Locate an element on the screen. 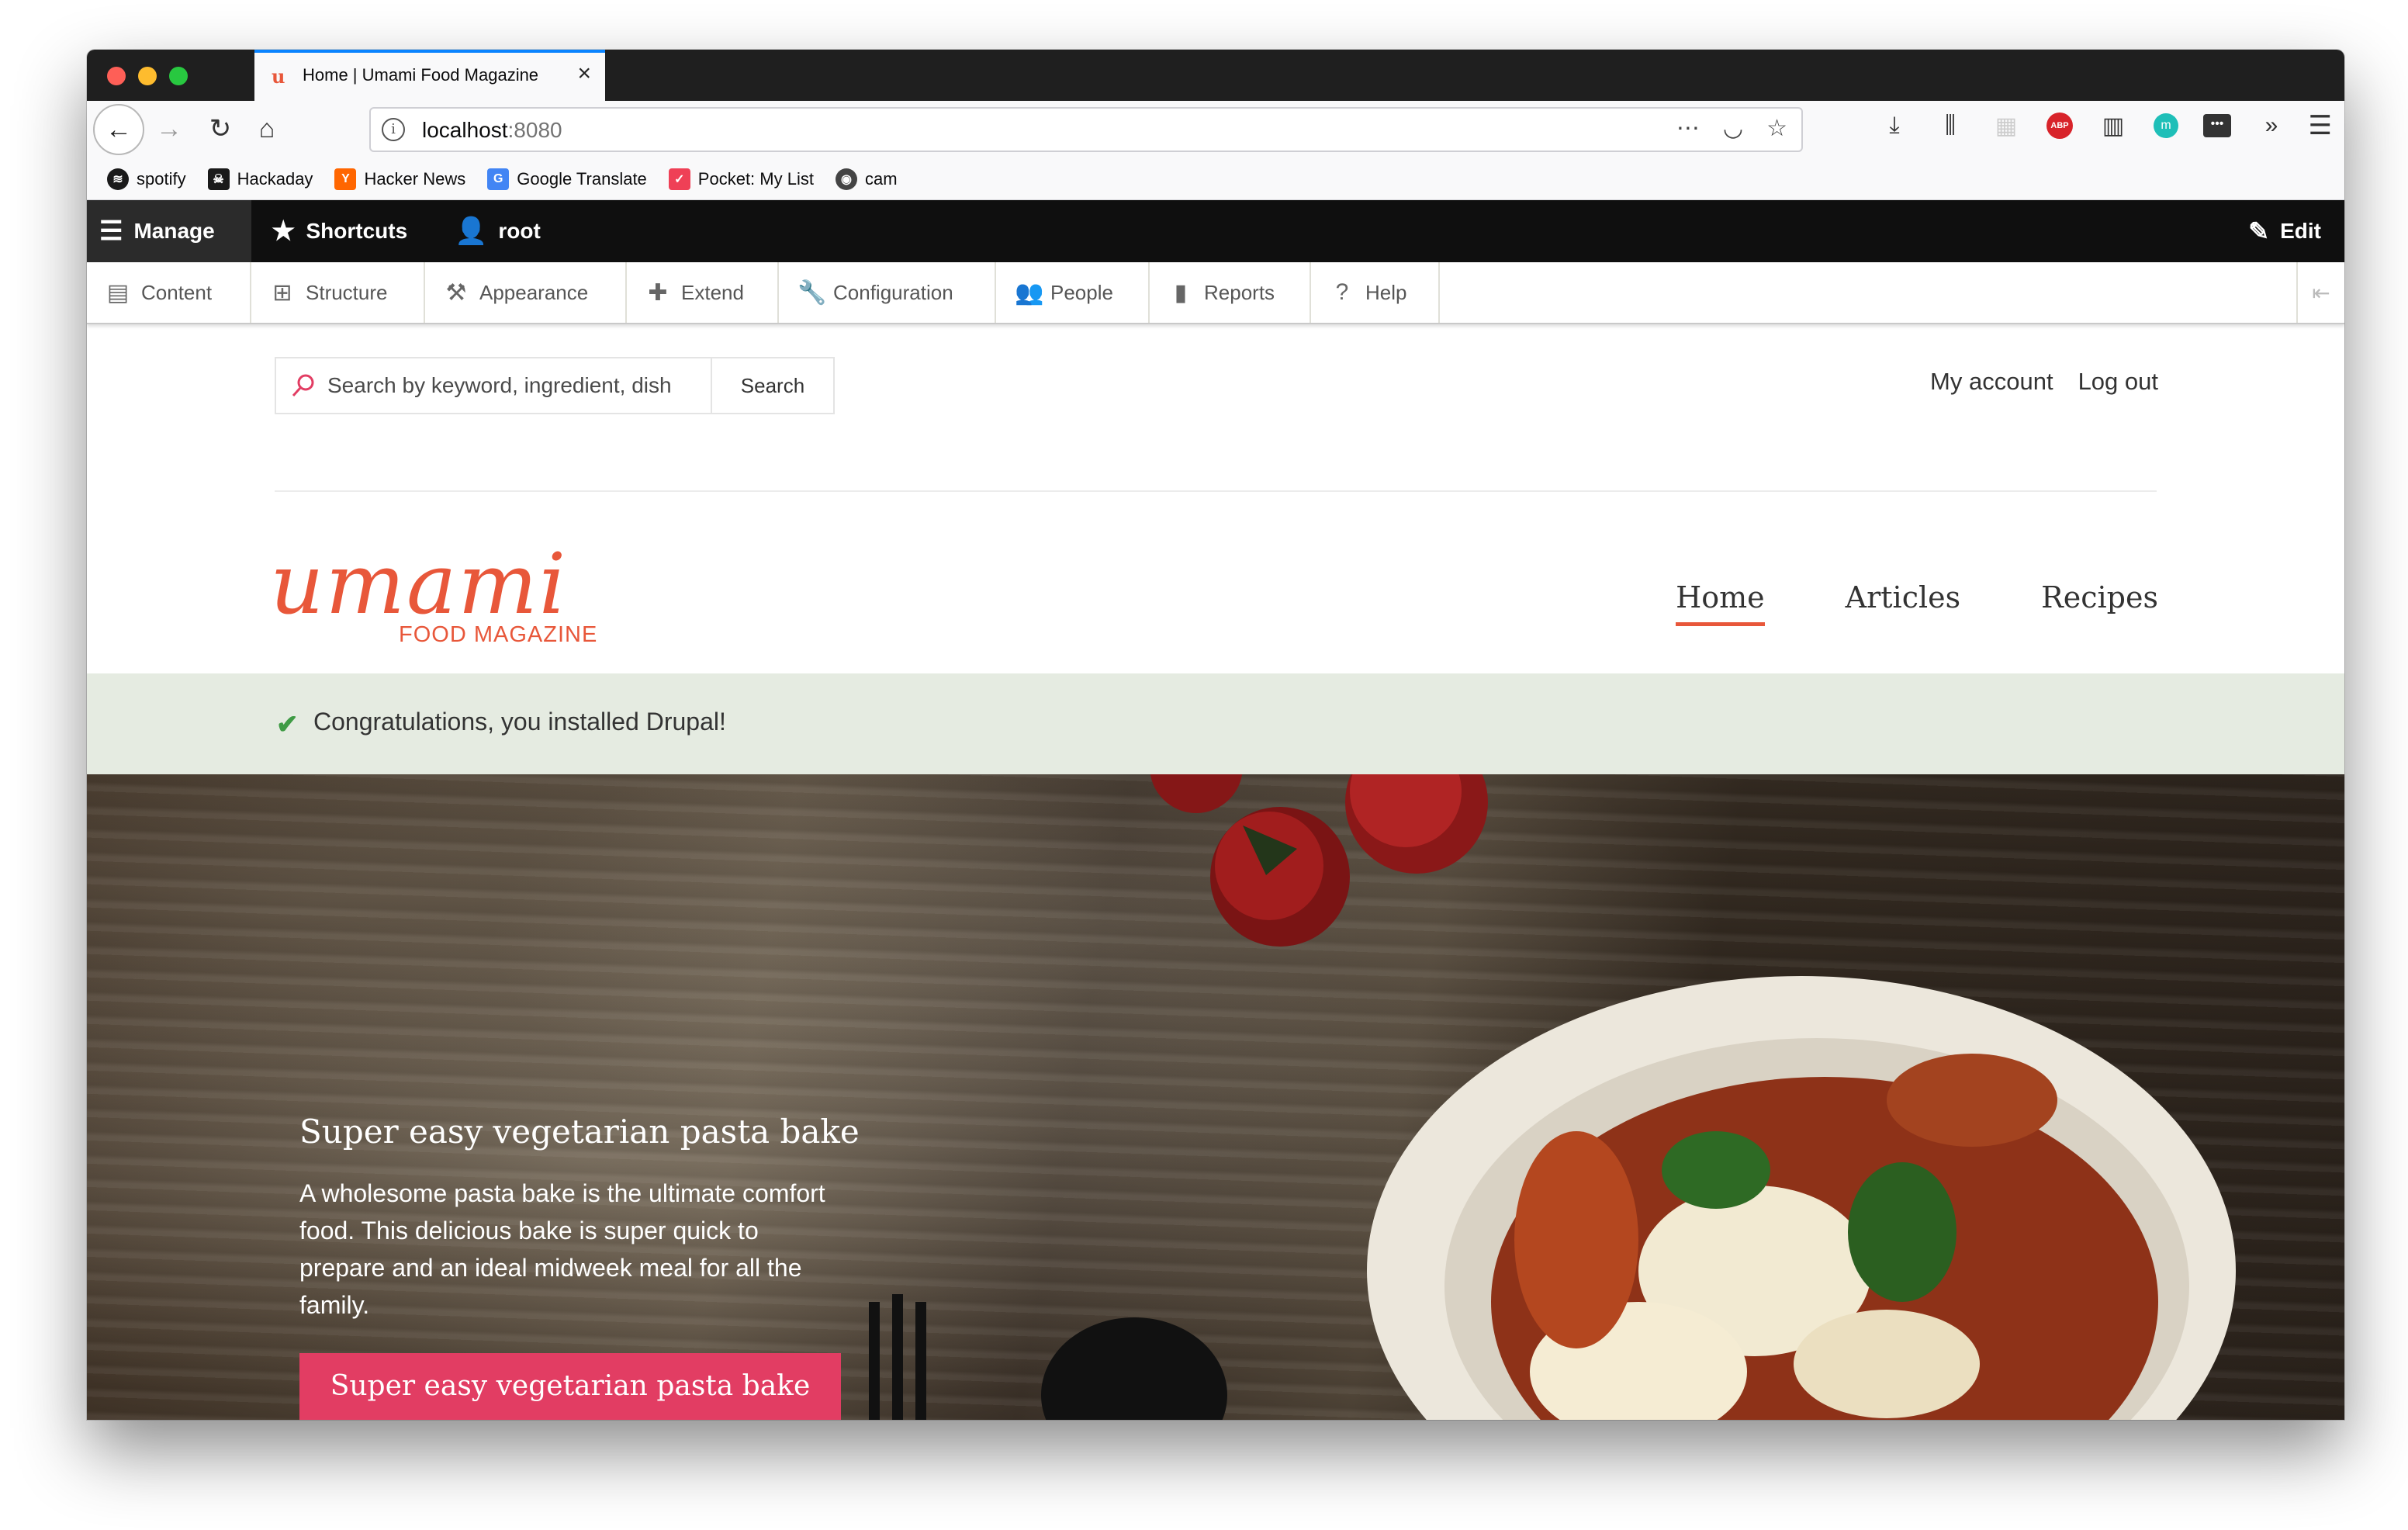  pencil-icon: ✎ is located at coordinates (2259, 231).